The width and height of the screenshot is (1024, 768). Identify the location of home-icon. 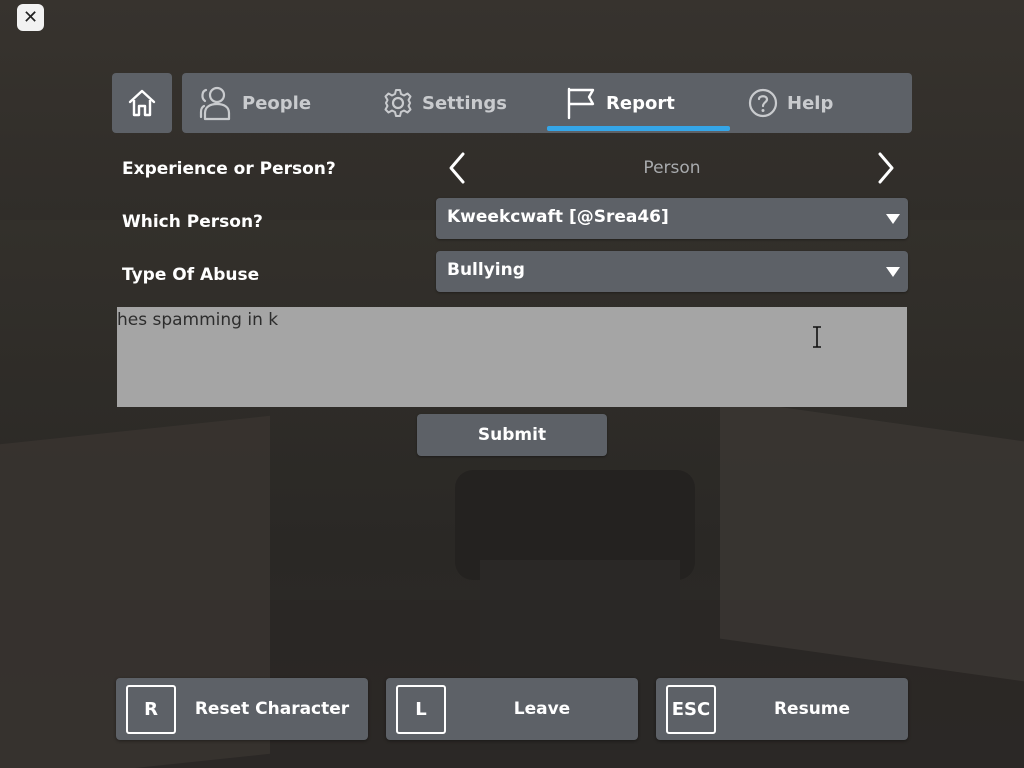
(142, 103).